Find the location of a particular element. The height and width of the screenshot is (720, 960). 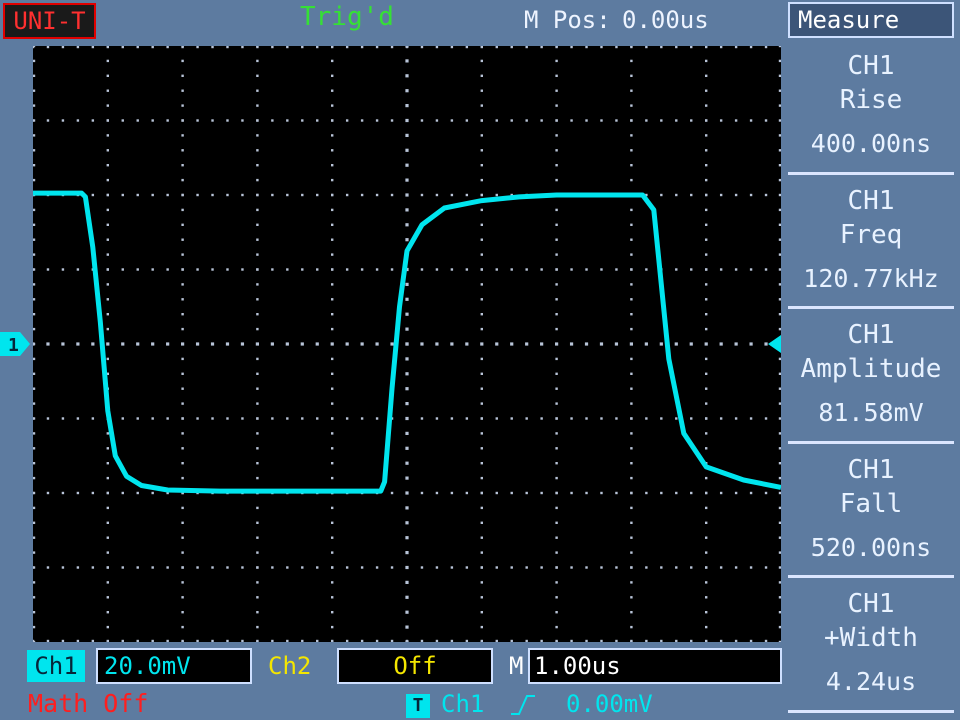

measurement-pos-width: CH1 +Width 4.24us is located at coordinates (871, 645).